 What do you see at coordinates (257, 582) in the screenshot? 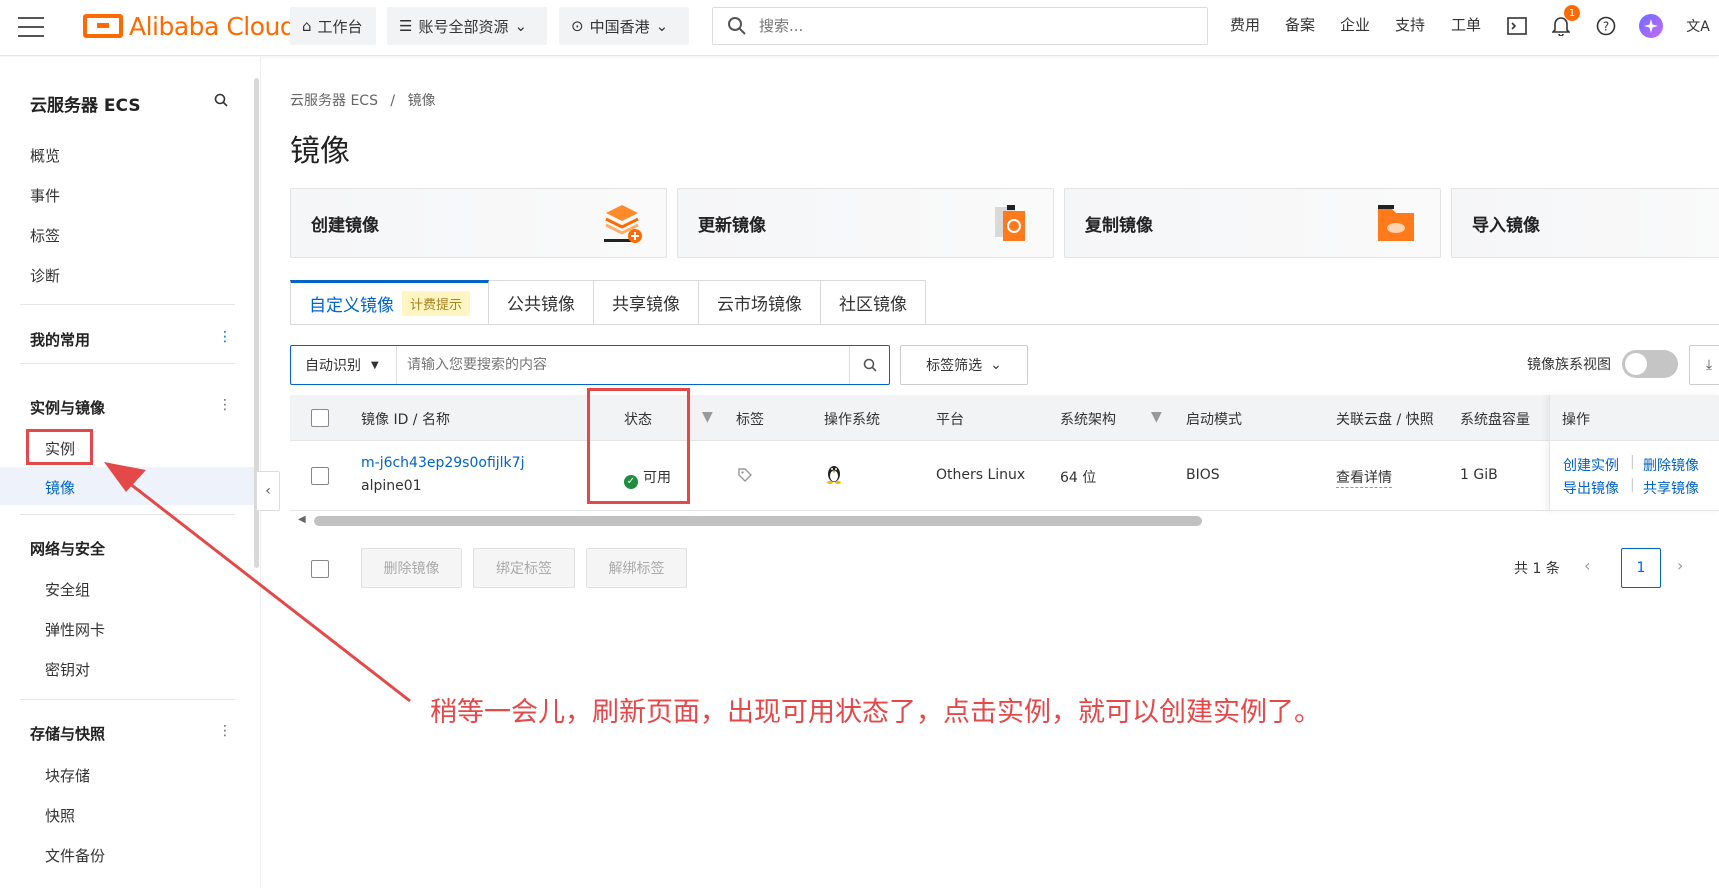
I see `annotation-arrow` at bounding box center [257, 582].